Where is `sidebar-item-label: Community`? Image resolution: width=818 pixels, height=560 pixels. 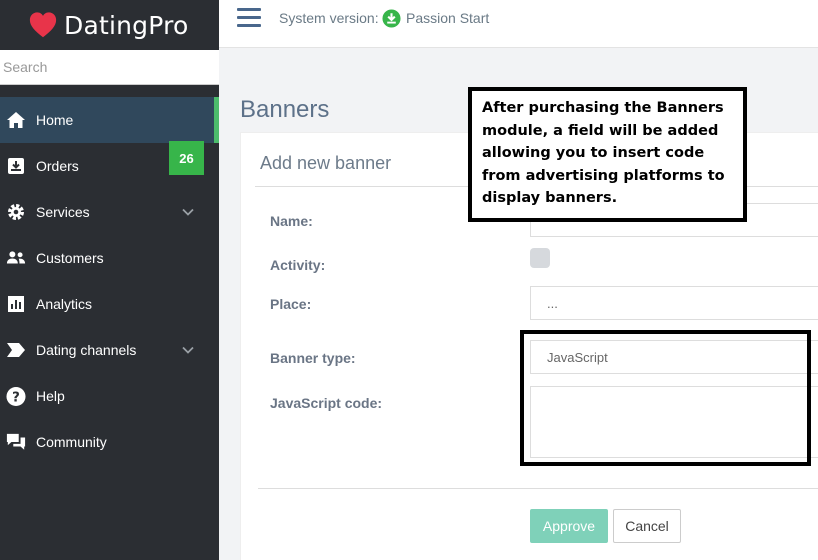
sidebar-item-label: Community is located at coordinates (71, 442).